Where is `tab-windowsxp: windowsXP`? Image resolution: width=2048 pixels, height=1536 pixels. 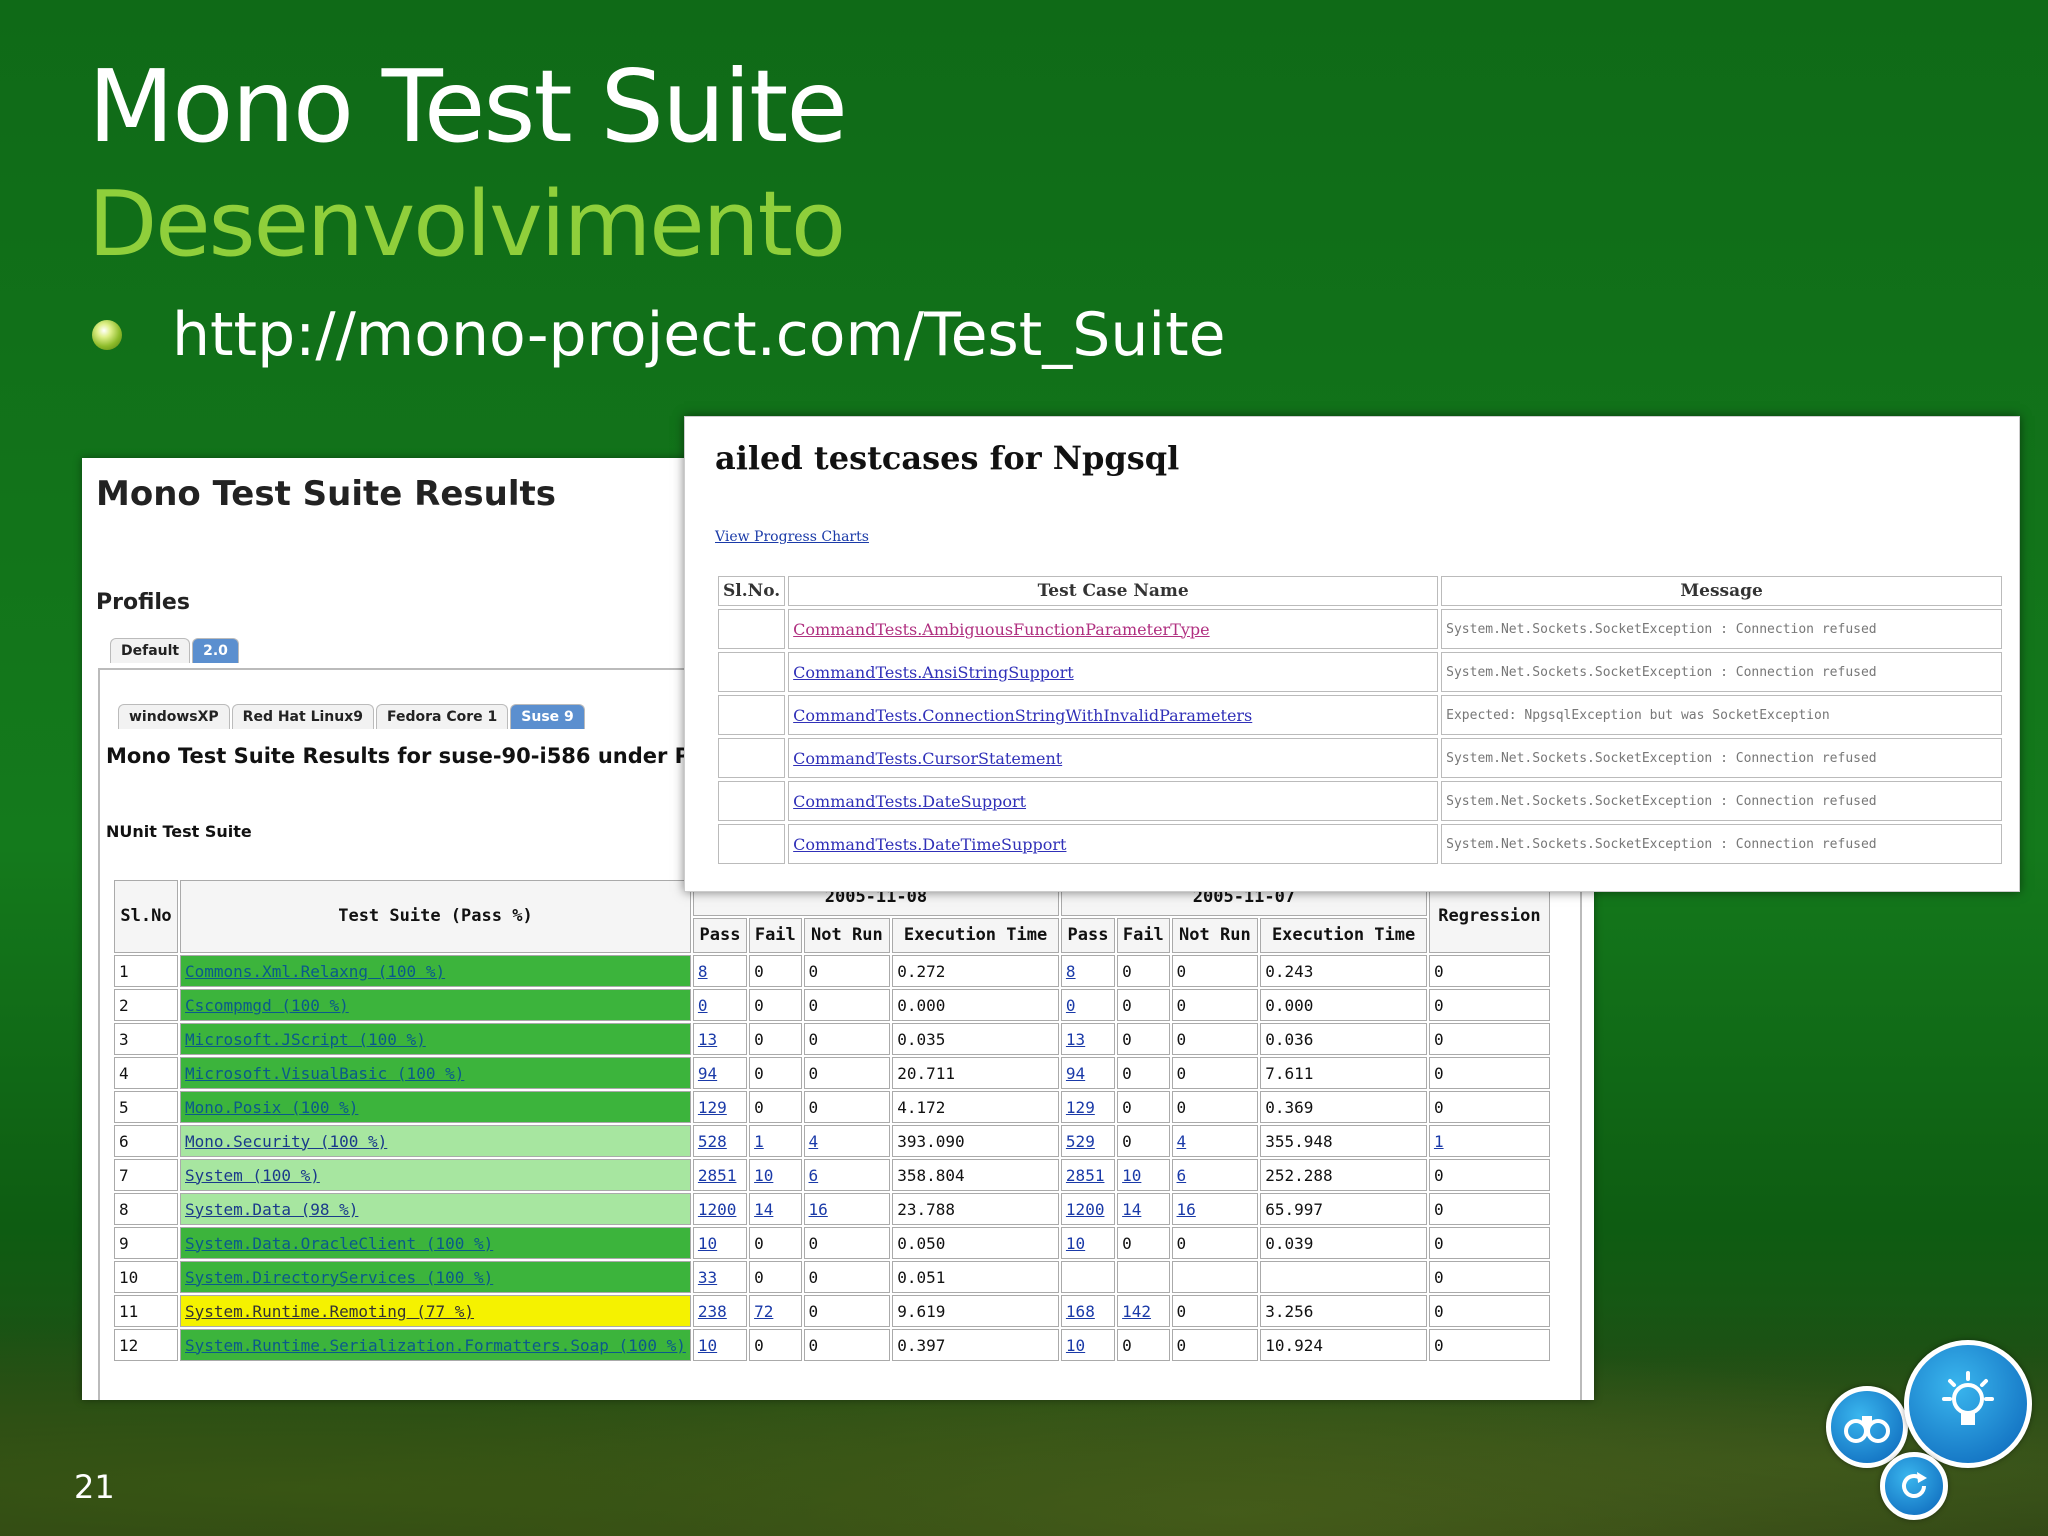 tab-windowsxp: windowsXP is located at coordinates (174, 716).